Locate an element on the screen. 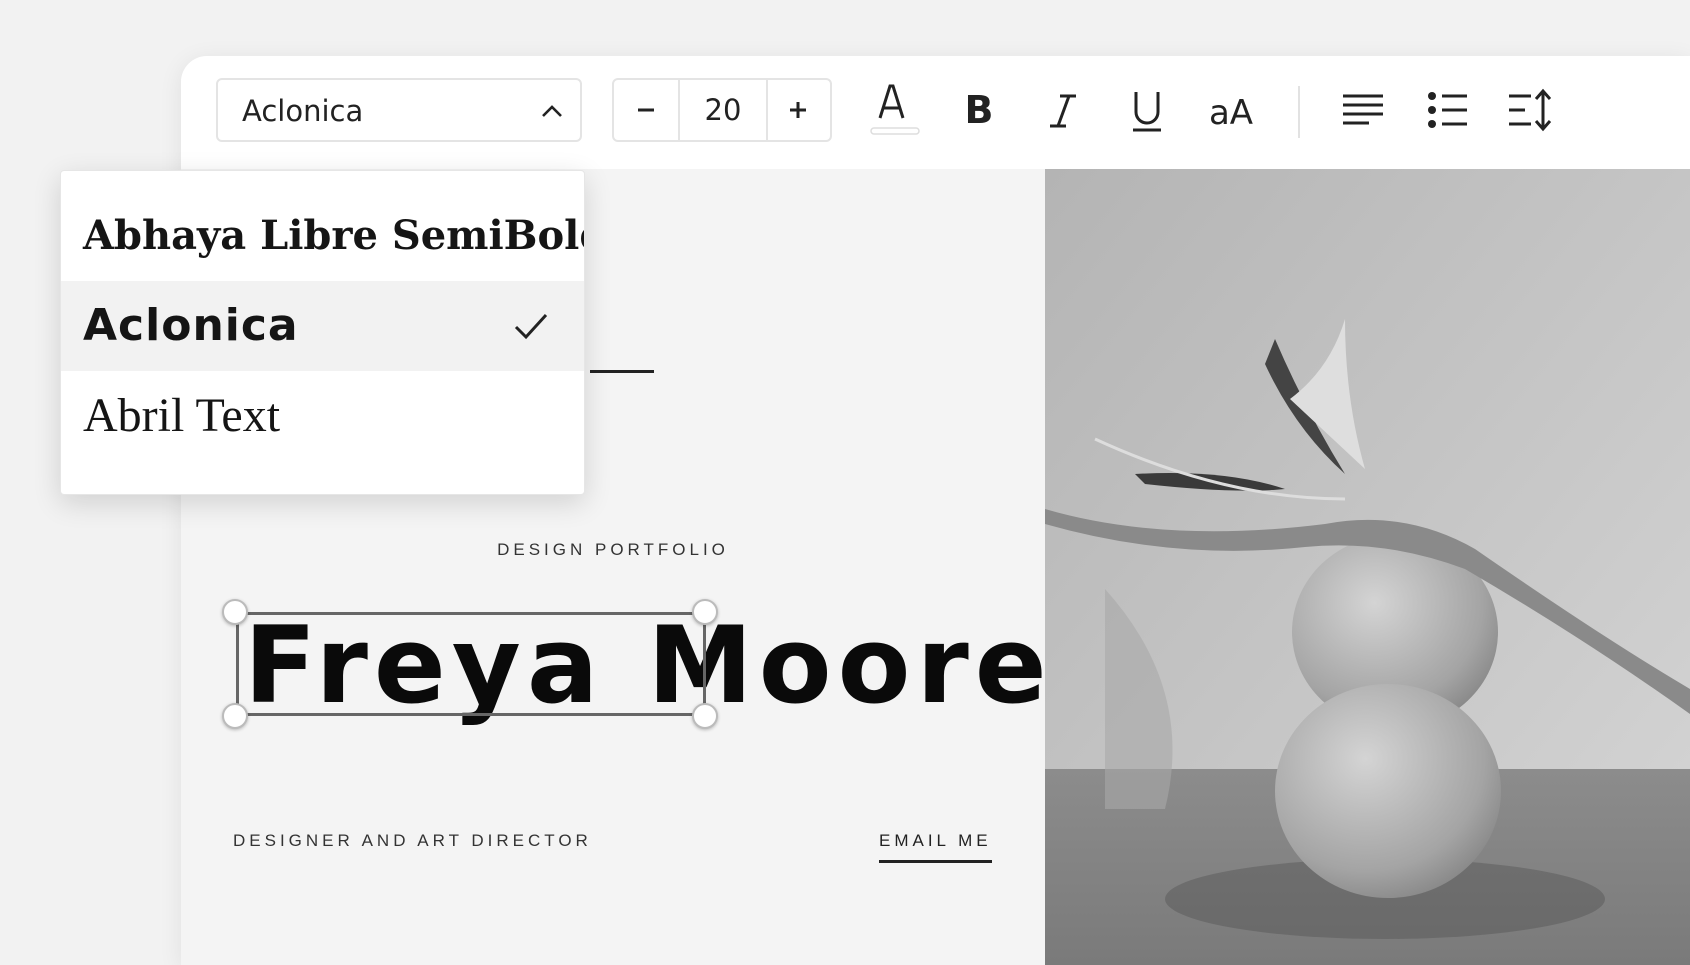 Image resolution: width=1690 pixels, height=965 pixels. underline-icon is located at coordinates (1147, 112).